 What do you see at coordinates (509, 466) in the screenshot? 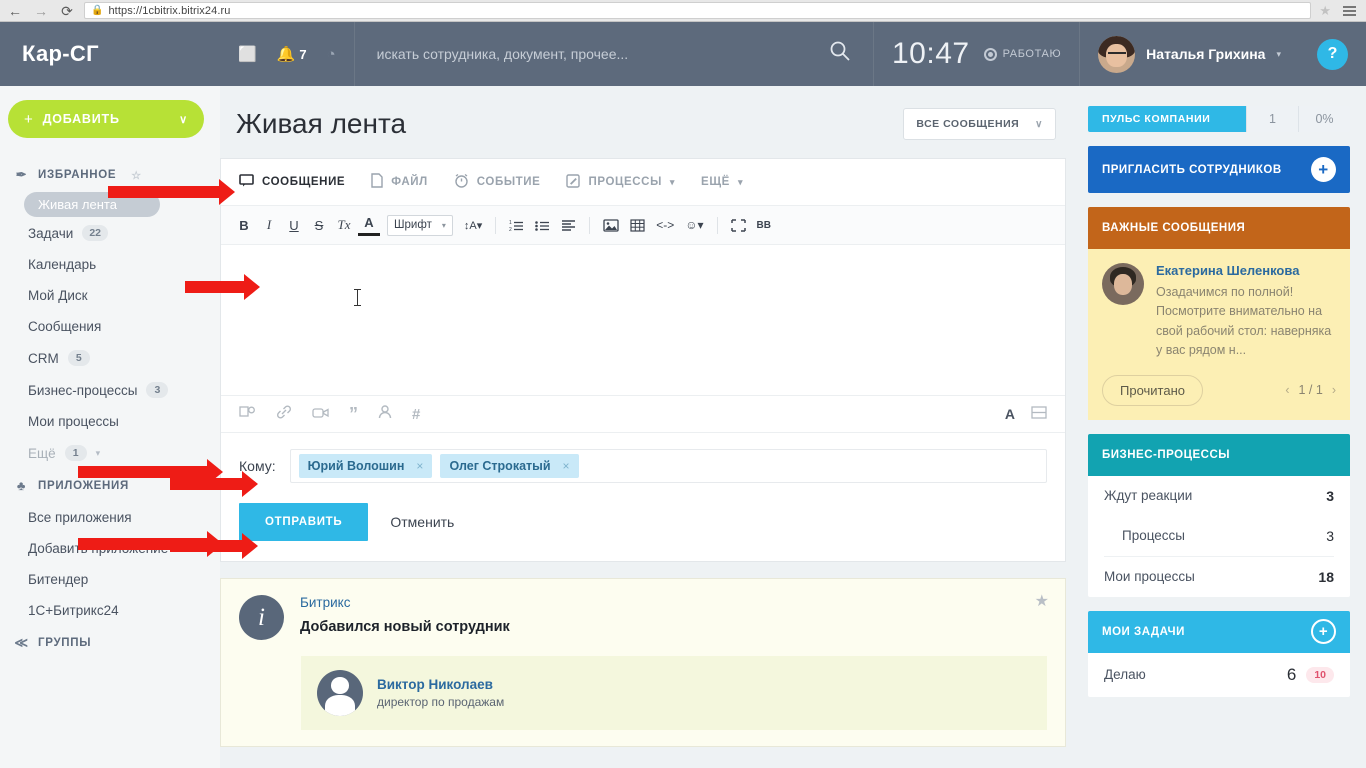
I see `recipient-chip: Олег Строкатый ×` at bounding box center [509, 466].